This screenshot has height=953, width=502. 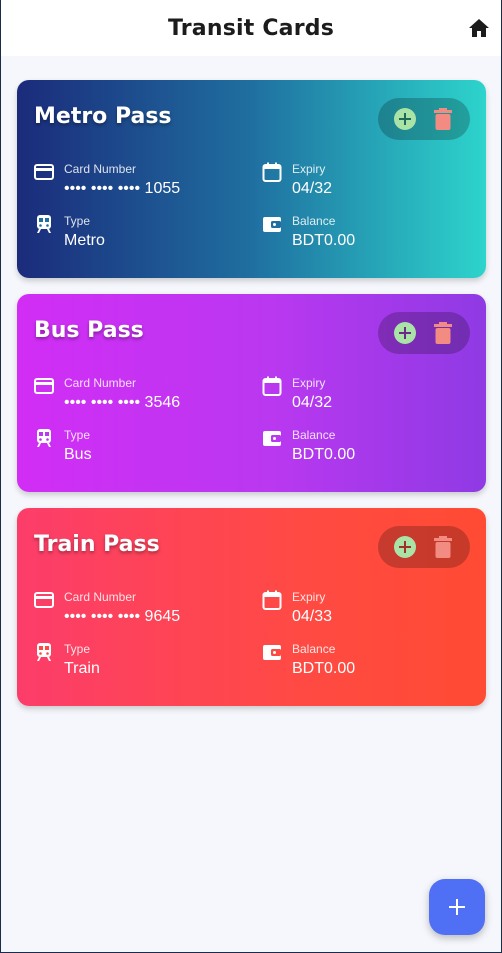 What do you see at coordinates (312, 616) in the screenshot?
I see `expiry-value: 04/33` at bounding box center [312, 616].